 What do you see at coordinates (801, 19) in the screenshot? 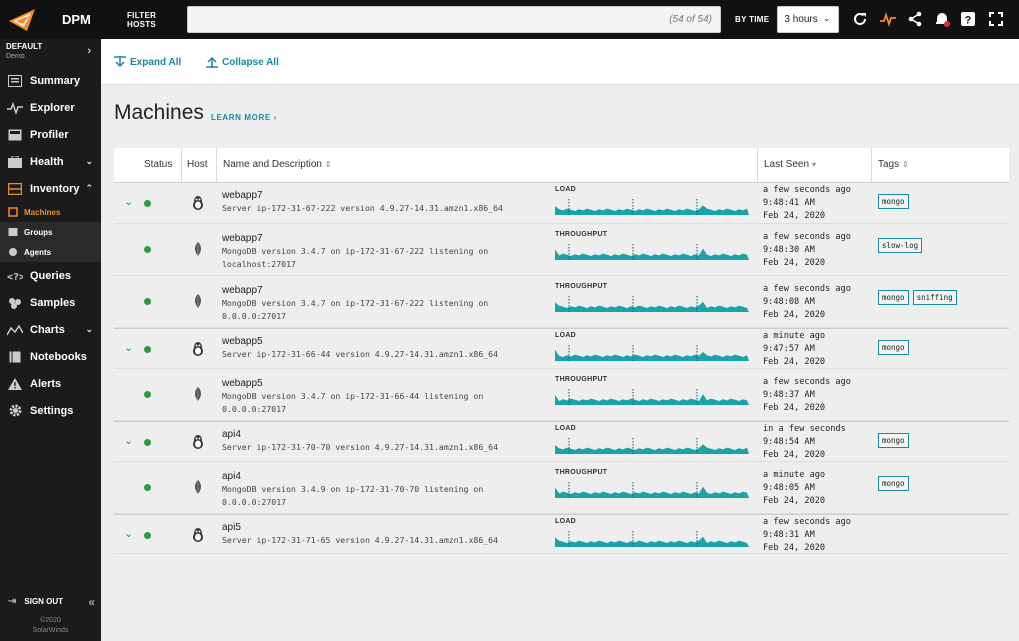
I see `time-range-value: 3 hours` at bounding box center [801, 19].